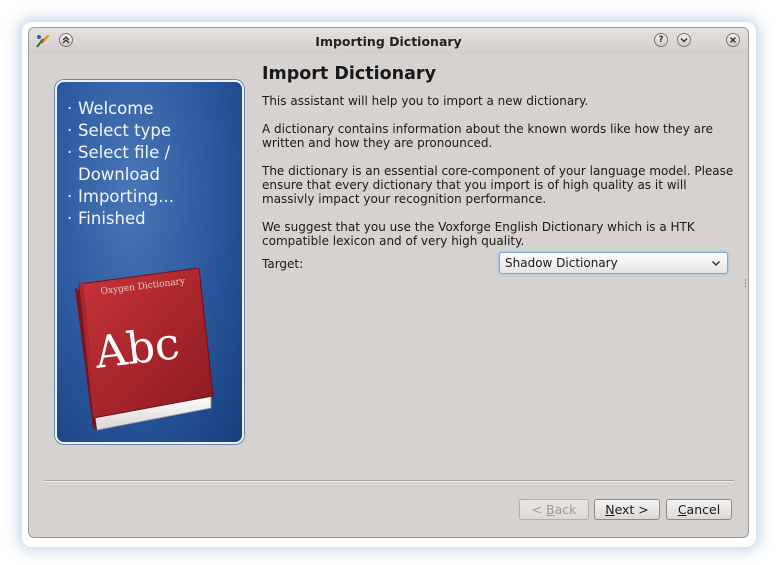 Image resolution: width=777 pixels, height=565 pixels. I want to click on target-select: Shadow Dictionary, so click(613, 263).